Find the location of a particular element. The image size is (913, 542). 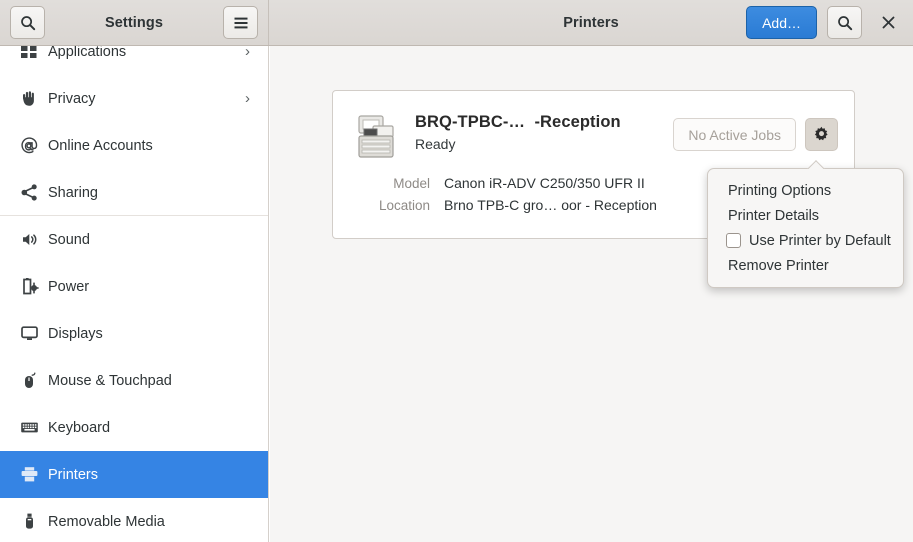

sidebar-item-privacy: Privacy › is located at coordinates (134, 98).